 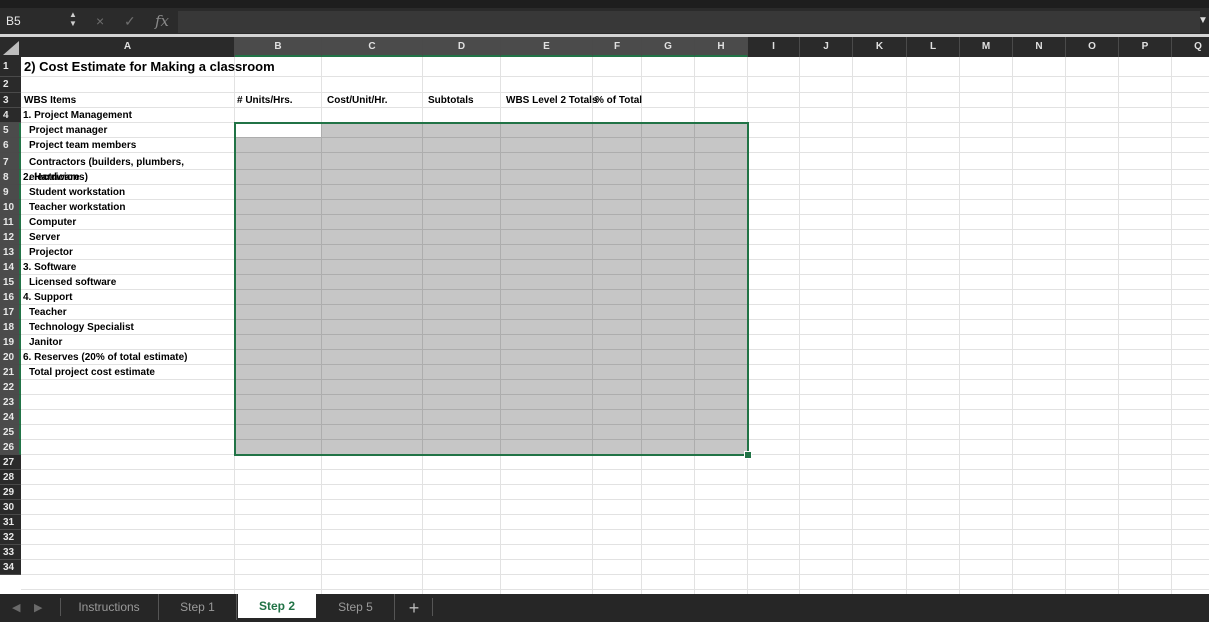 I want to click on cancel-icon: ×, so click(x=100, y=21).